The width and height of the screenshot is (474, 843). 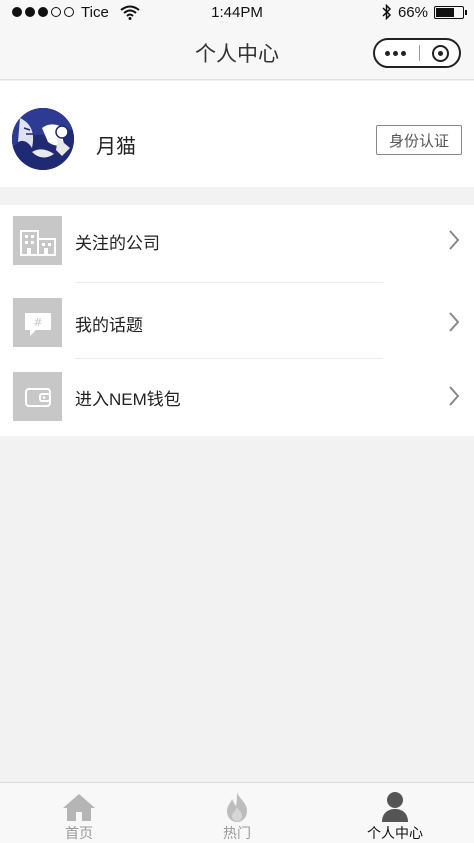 I want to click on close-target-icon, so click(x=440, y=53).